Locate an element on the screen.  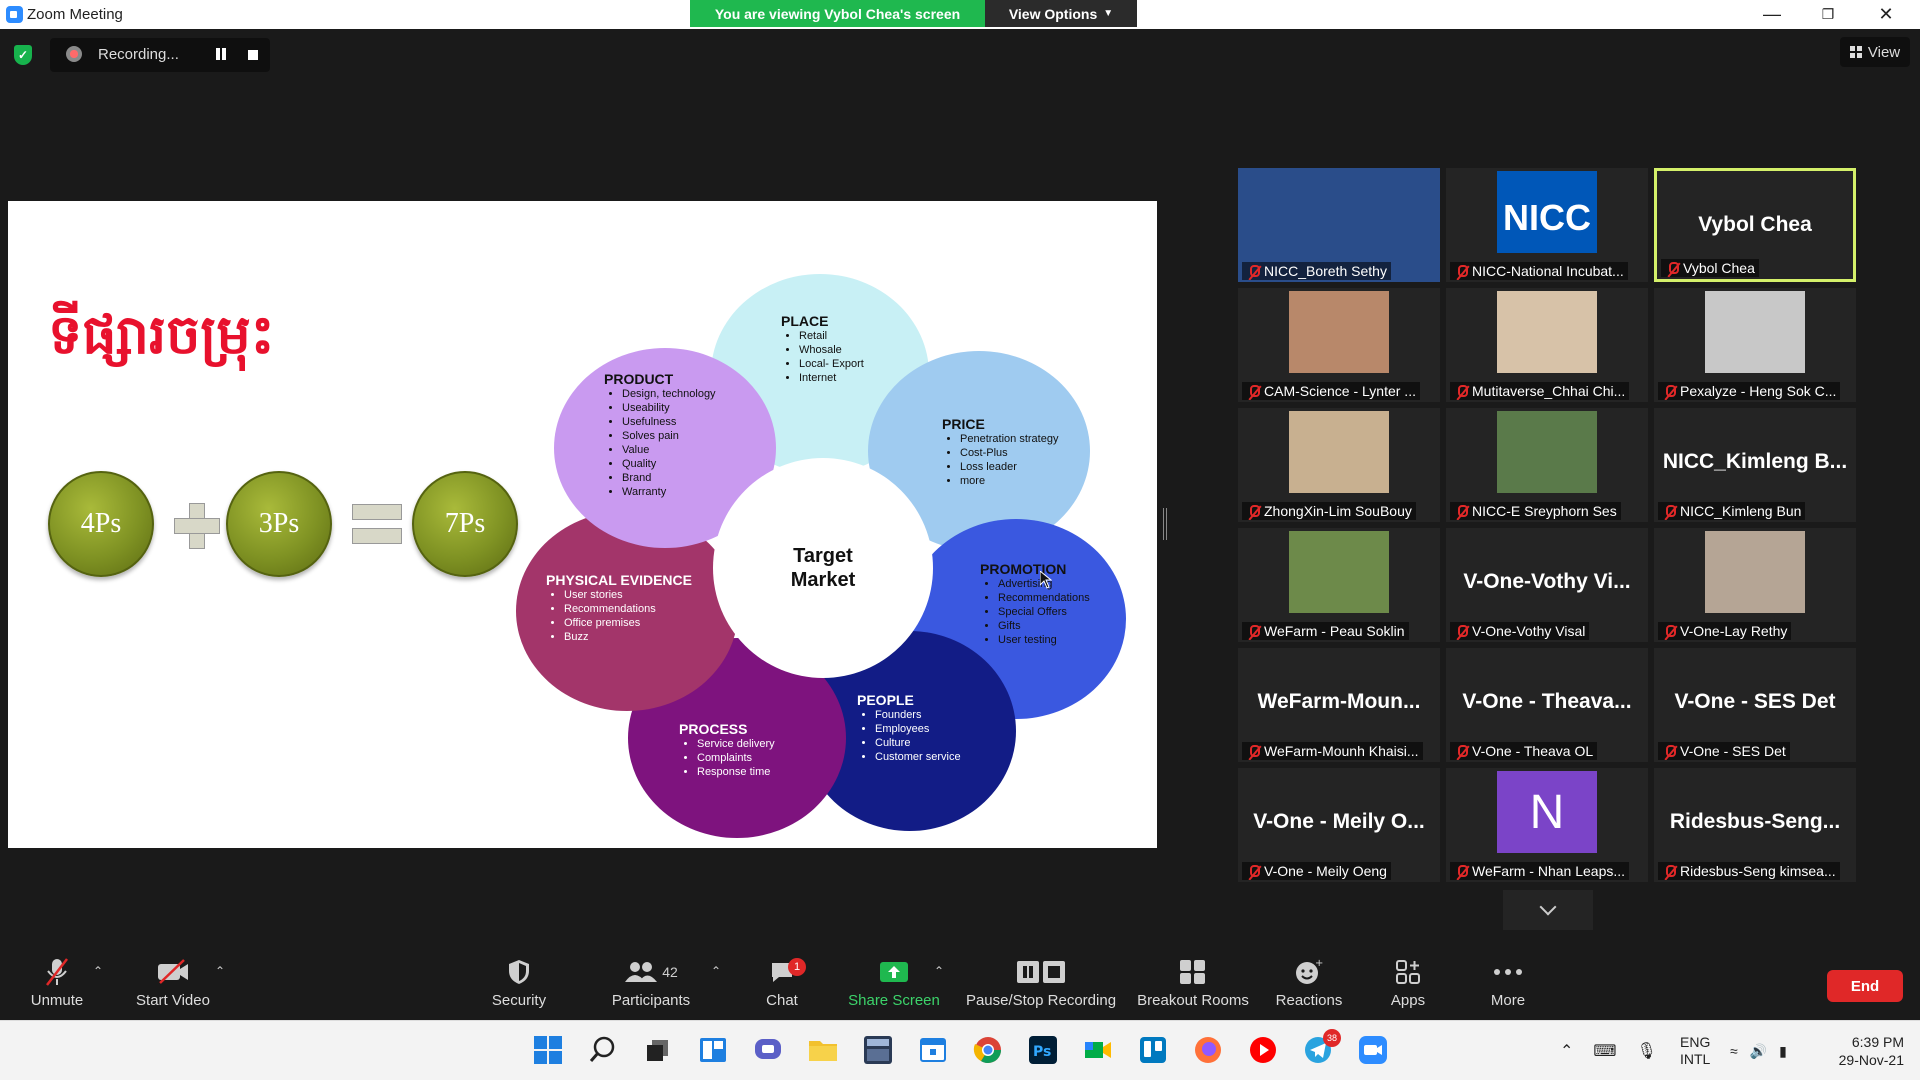
calculator-app-icon is located at coordinates (878, 1050).